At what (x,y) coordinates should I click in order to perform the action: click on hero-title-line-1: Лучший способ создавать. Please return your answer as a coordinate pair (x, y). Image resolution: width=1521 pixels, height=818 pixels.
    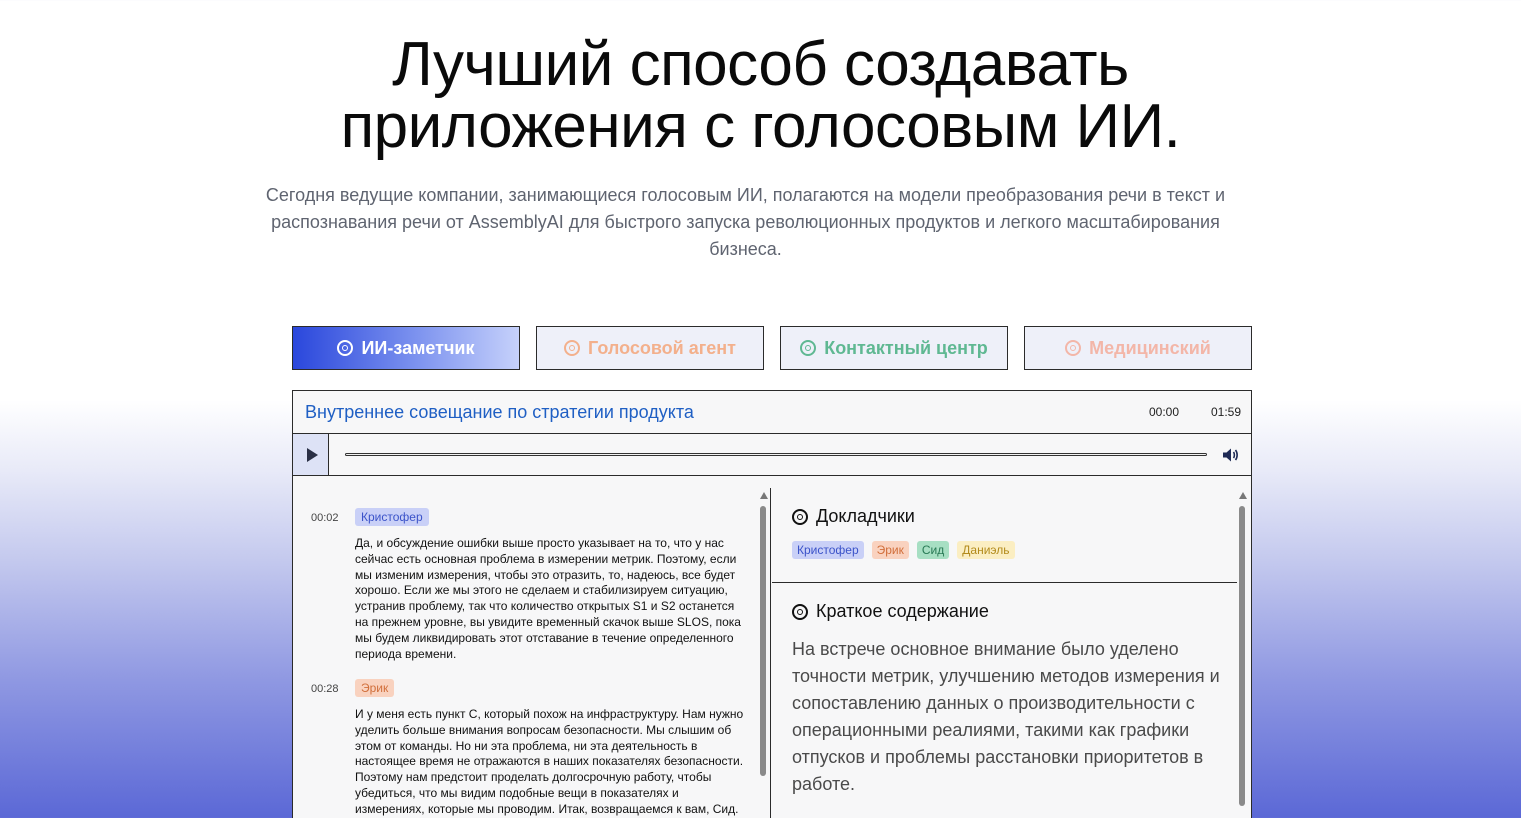
    Looking at the image, I should click on (760, 64).